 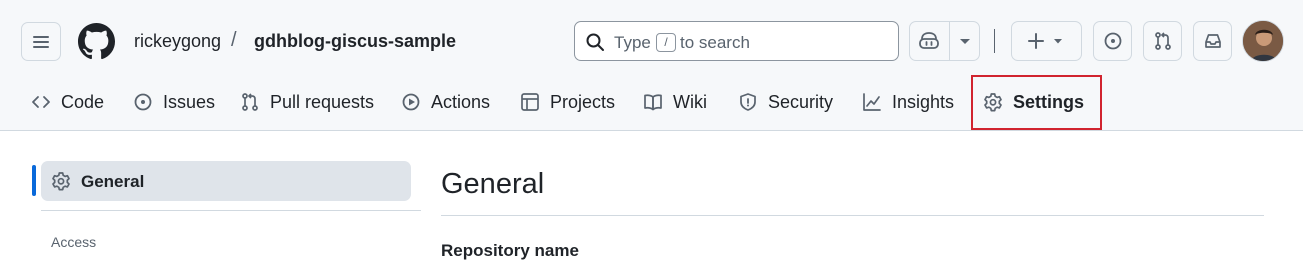 I want to click on inbox-icon, so click(x=1212, y=41).